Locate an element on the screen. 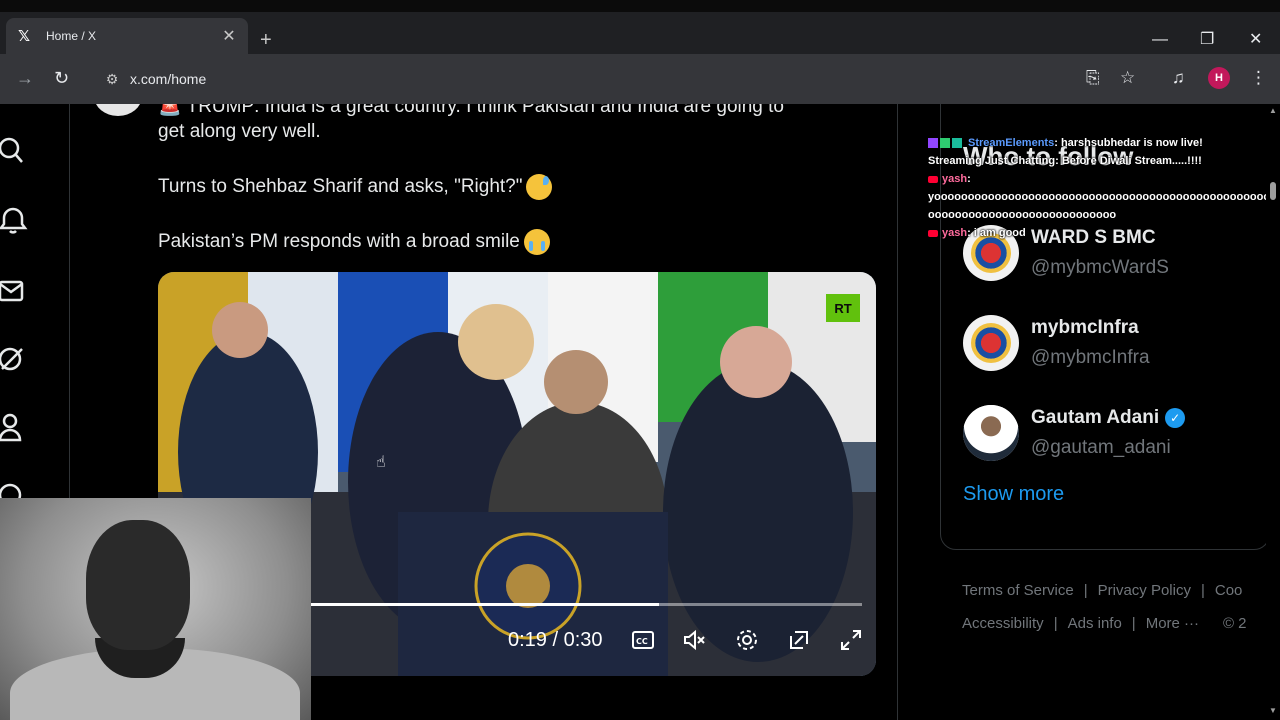  follow-suggestion: Gautam Adani ✓ @gautam_adani is located at coordinates (1113, 435).